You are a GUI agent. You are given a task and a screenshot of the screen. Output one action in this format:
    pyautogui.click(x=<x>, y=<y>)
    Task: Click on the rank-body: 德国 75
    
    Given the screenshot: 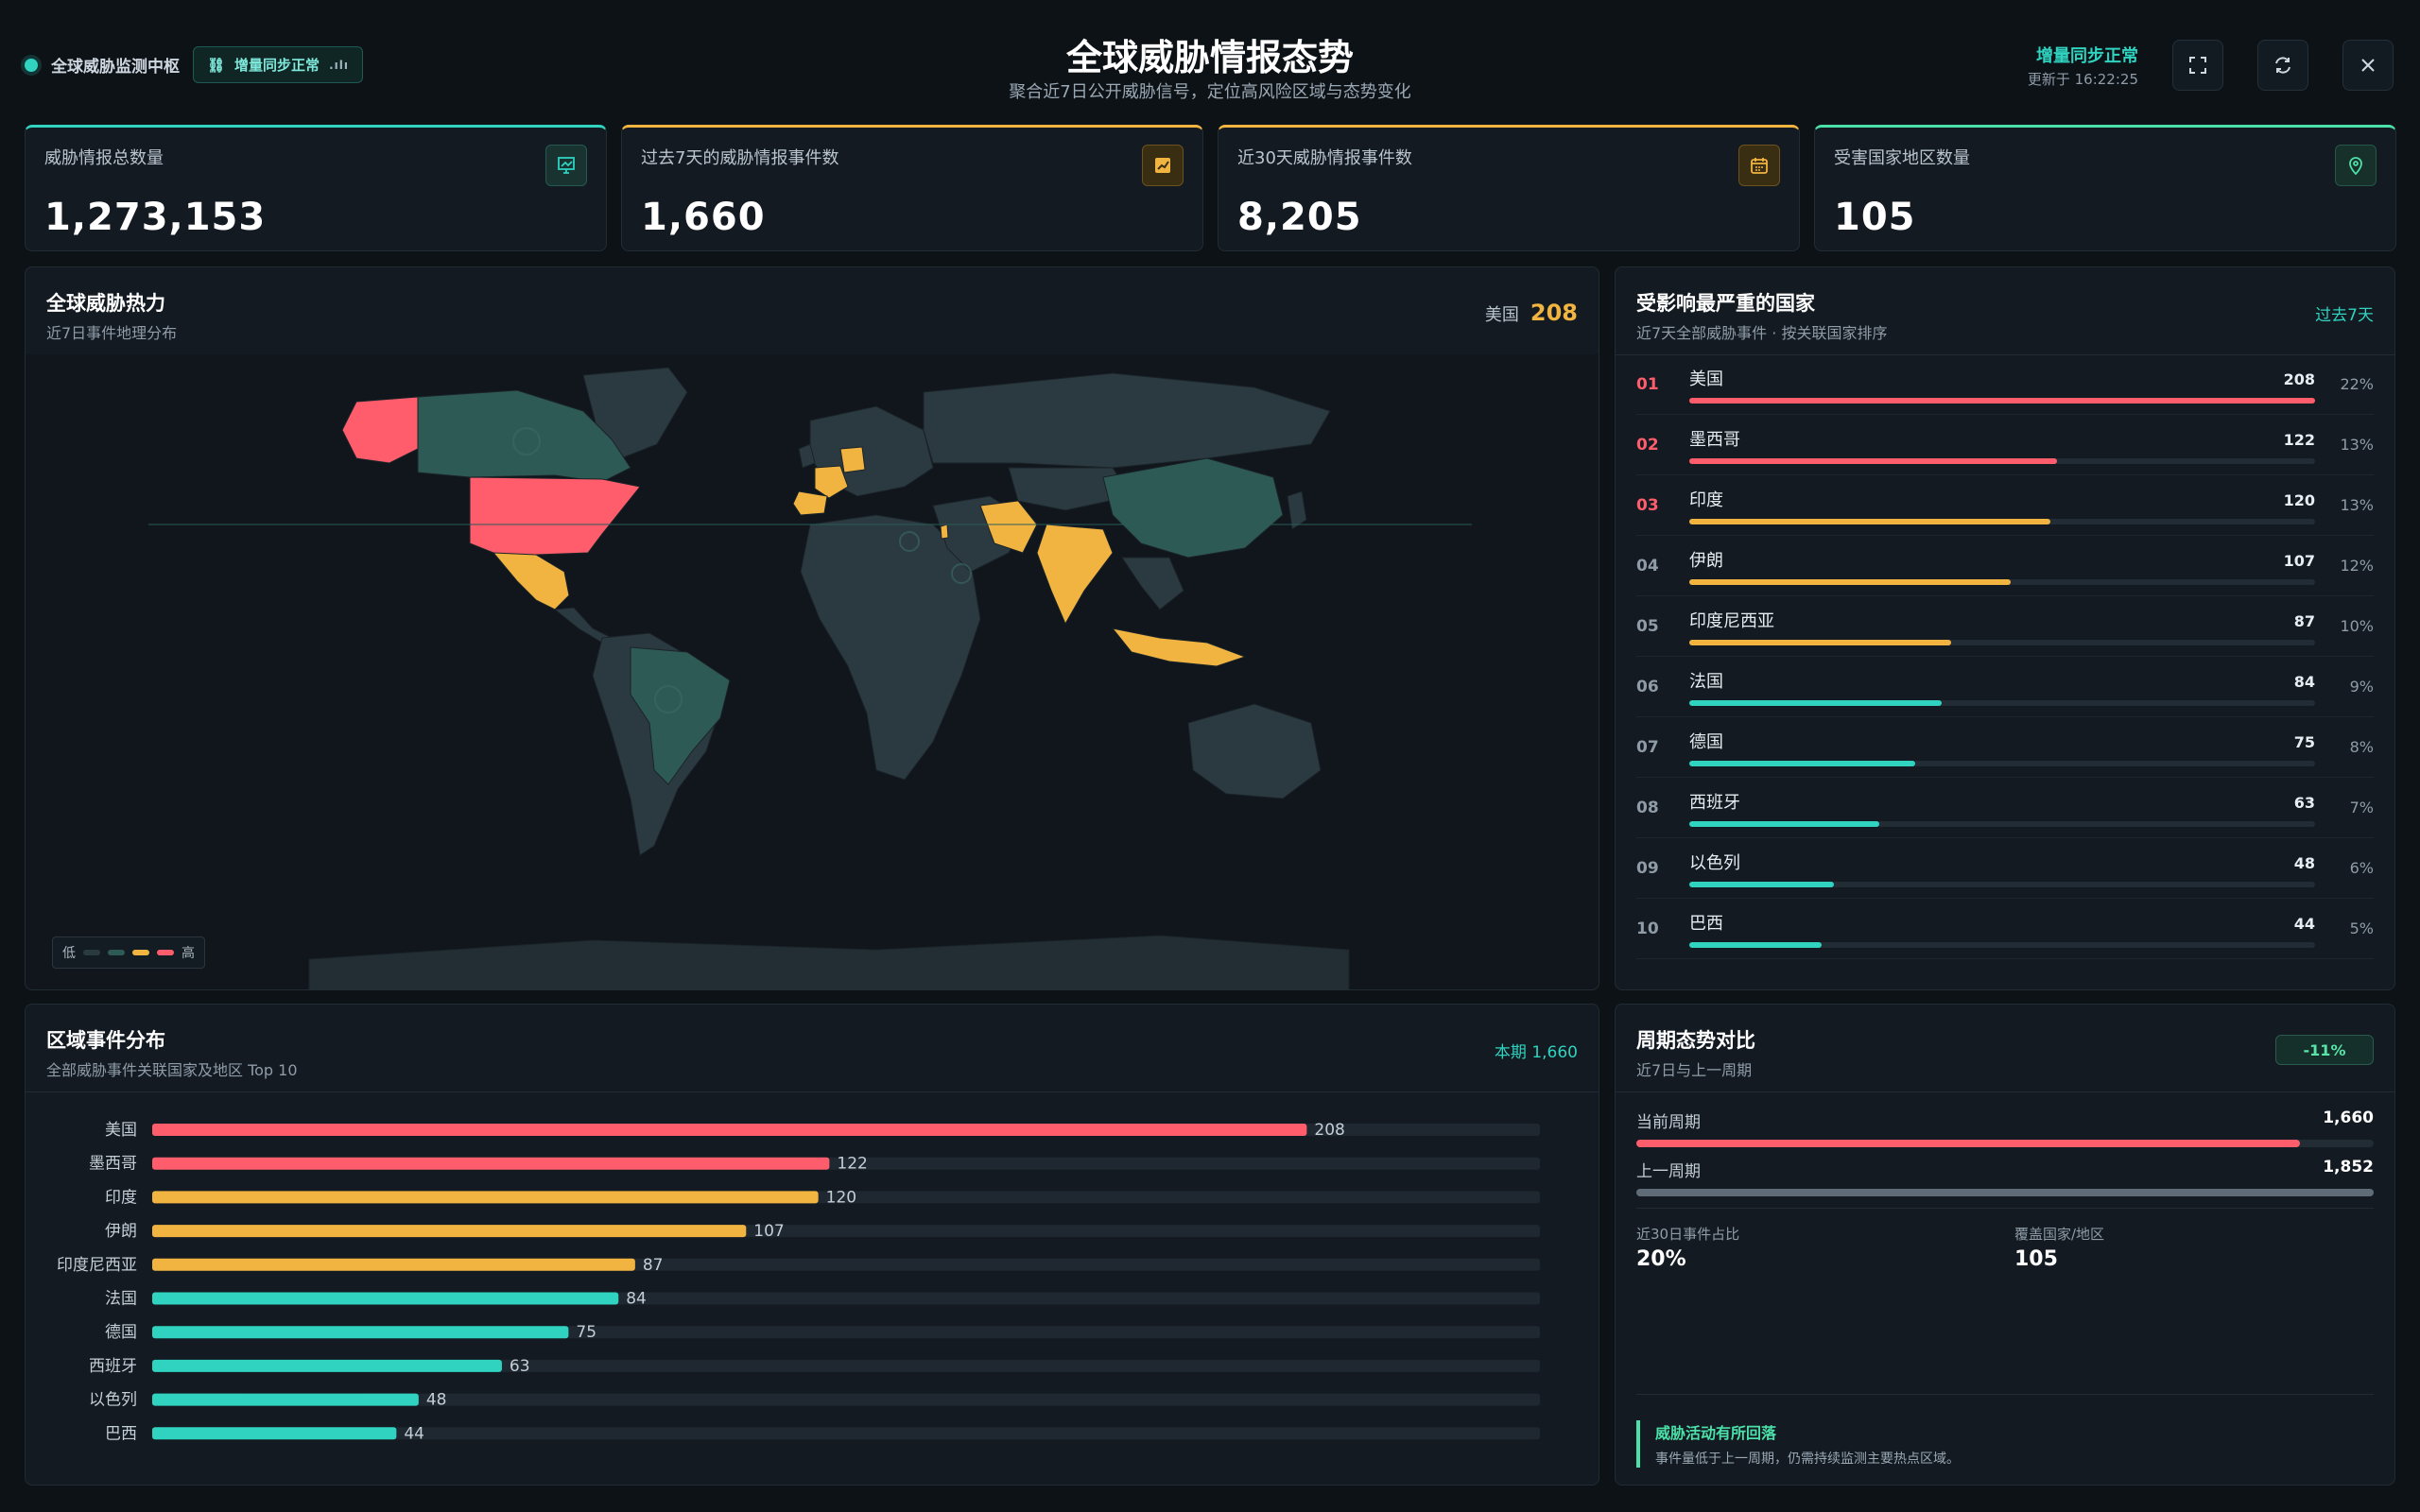 What is the action you would take?
    pyautogui.click(x=2014, y=747)
    